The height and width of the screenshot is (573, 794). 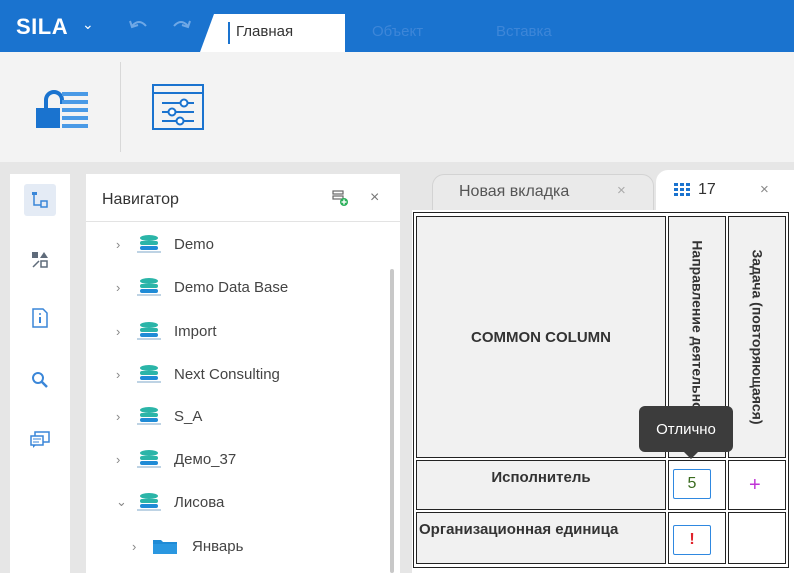 I want to click on top-bar: SILA ⌄ Главная Объект Вставка, so click(x=397, y=26).